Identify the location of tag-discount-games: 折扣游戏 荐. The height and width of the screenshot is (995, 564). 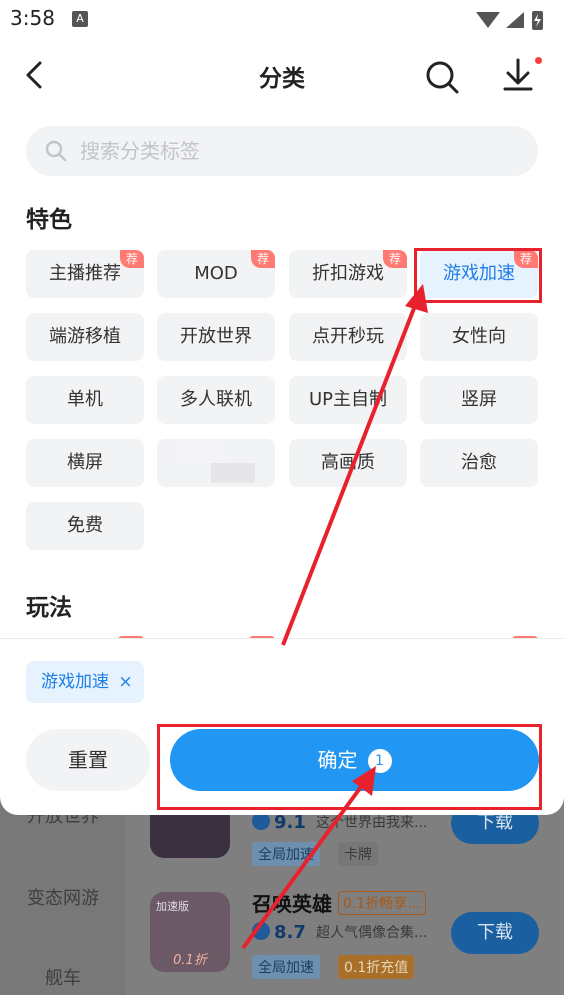
(348, 274).